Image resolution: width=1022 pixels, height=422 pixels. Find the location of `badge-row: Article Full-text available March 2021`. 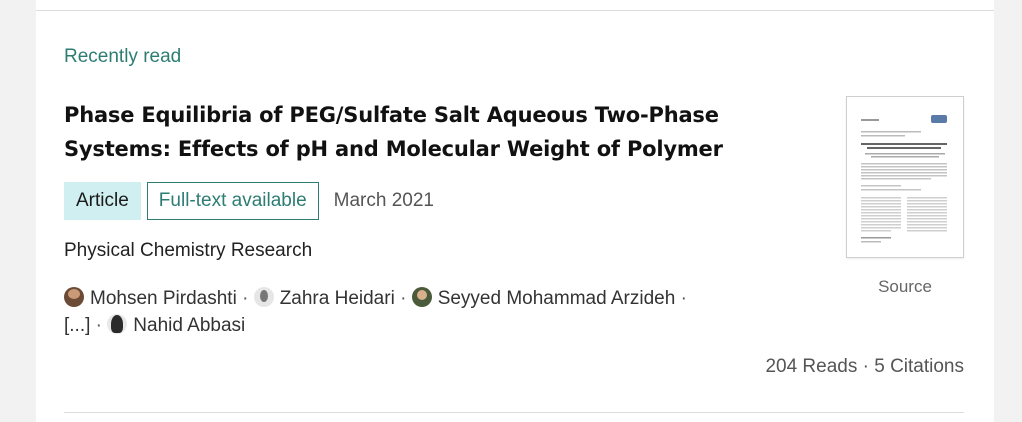

badge-row: Article Full-text available March 2021 is located at coordinates (255, 201).